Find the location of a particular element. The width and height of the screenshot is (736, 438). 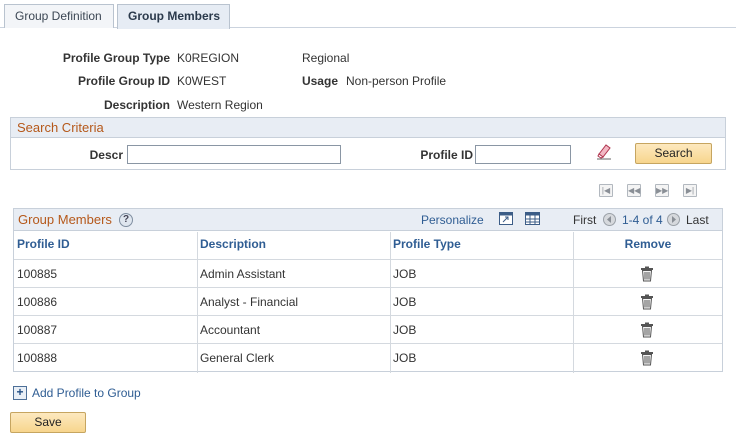

tab-group-definition: Group Definition is located at coordinates (59, 16).